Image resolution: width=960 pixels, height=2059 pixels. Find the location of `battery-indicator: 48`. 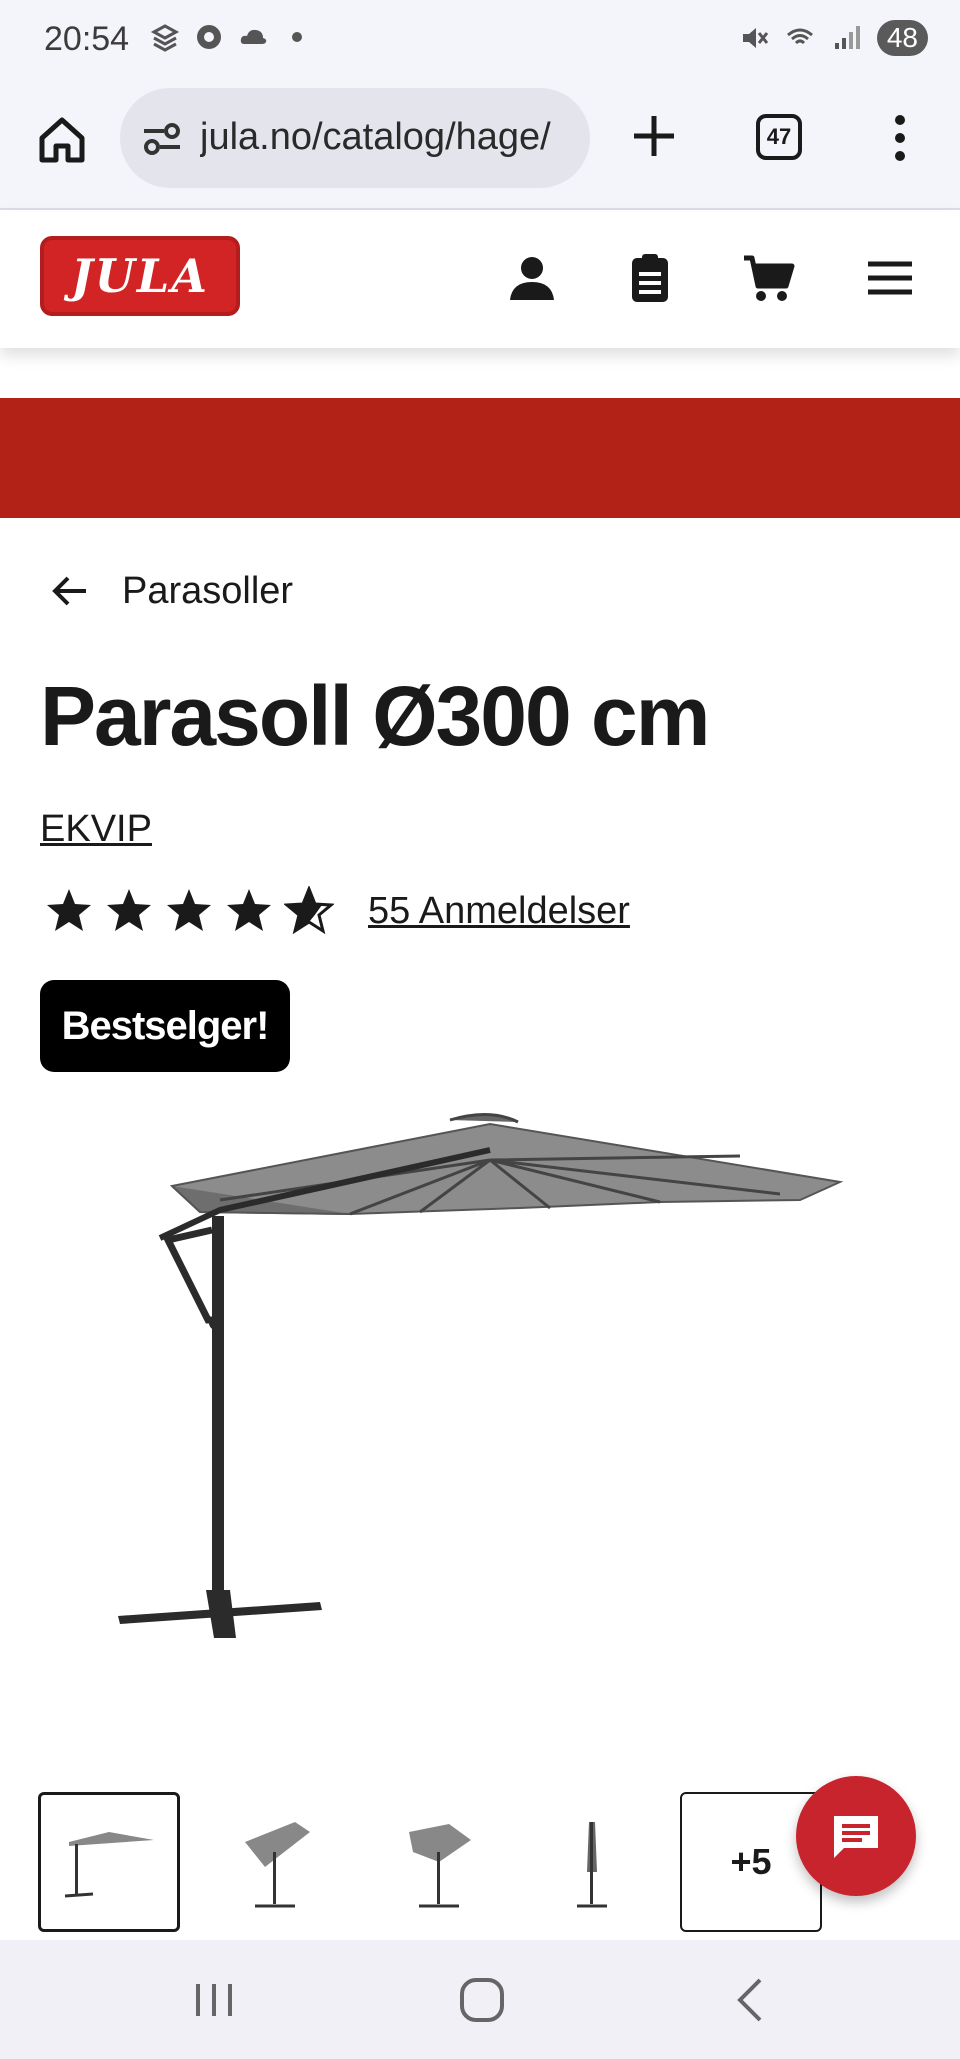

battery-indicator: 48 is located at coordinates (902, 38).